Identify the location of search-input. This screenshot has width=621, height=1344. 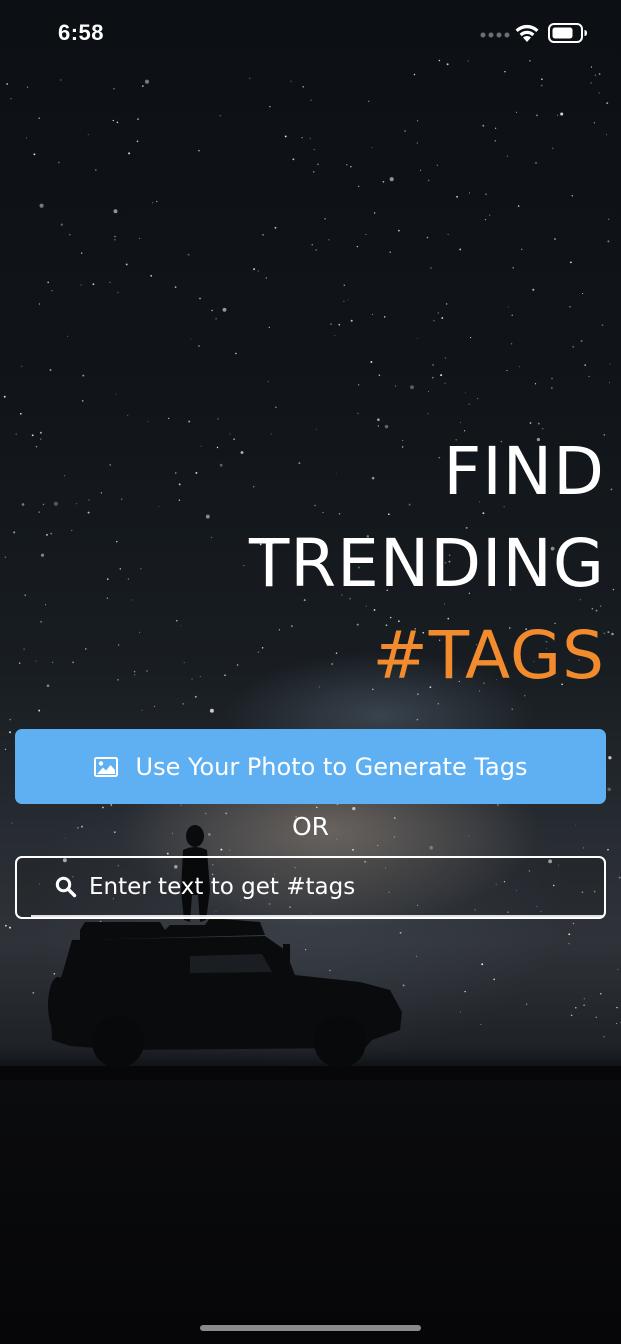
(339, 887).